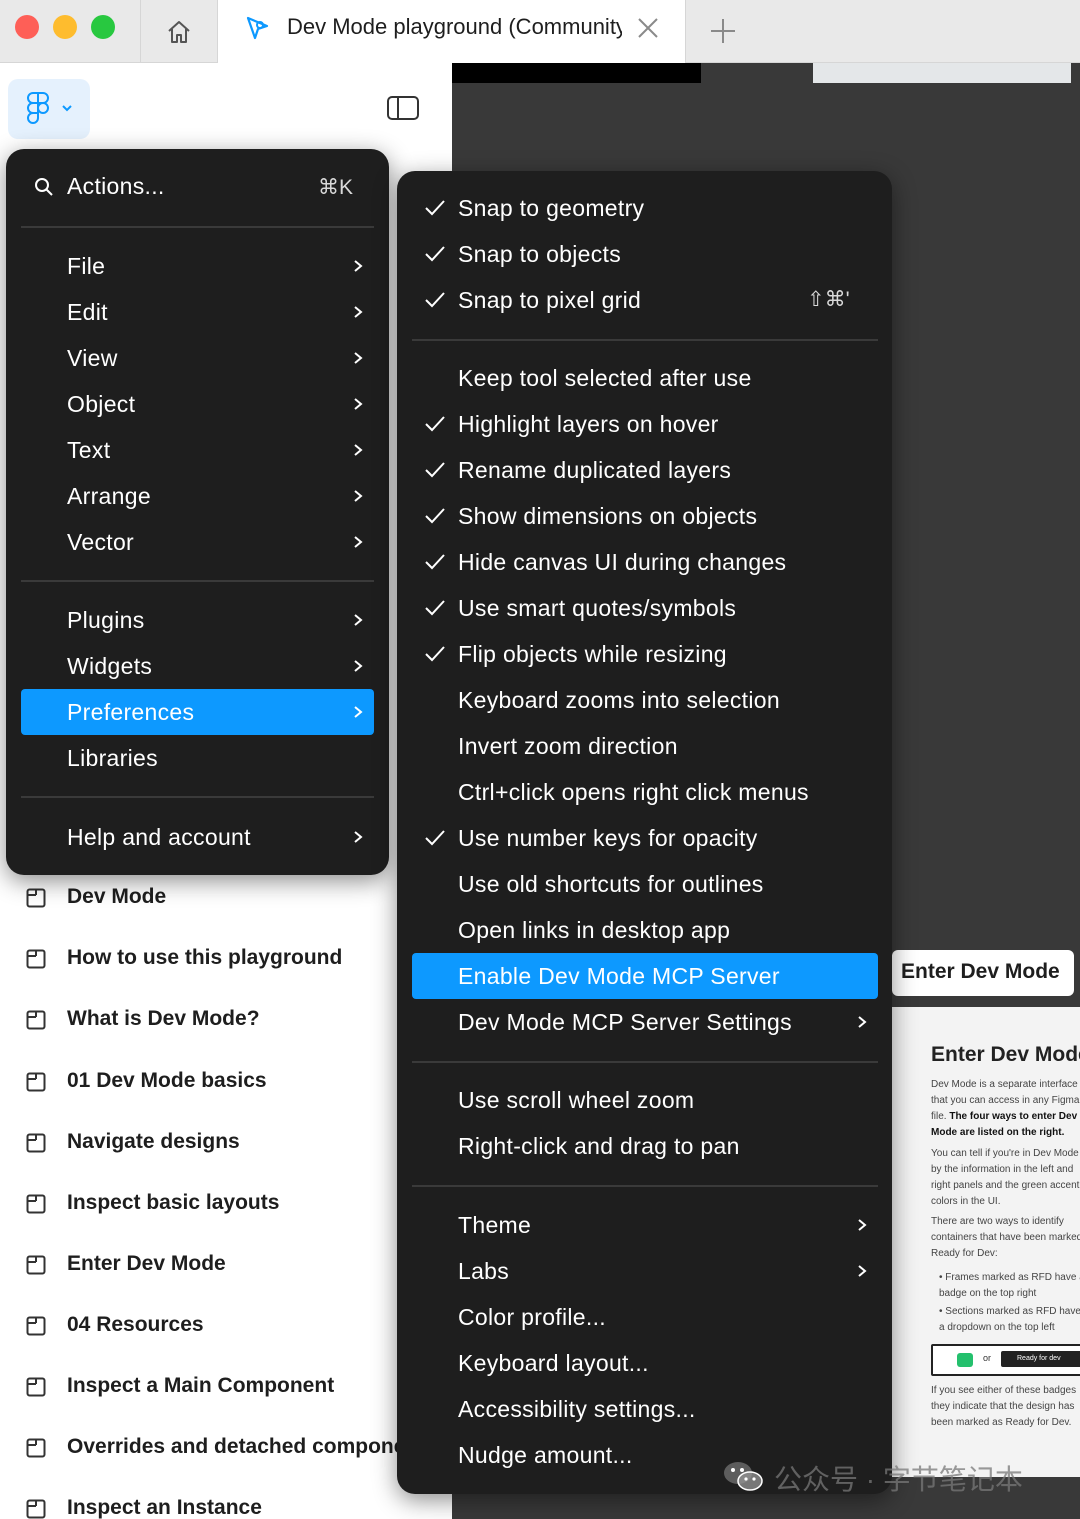 The height and width of the screenshot is (1519, 1080). I want to click on page-label: Navigate designs, so click(153, 1141).